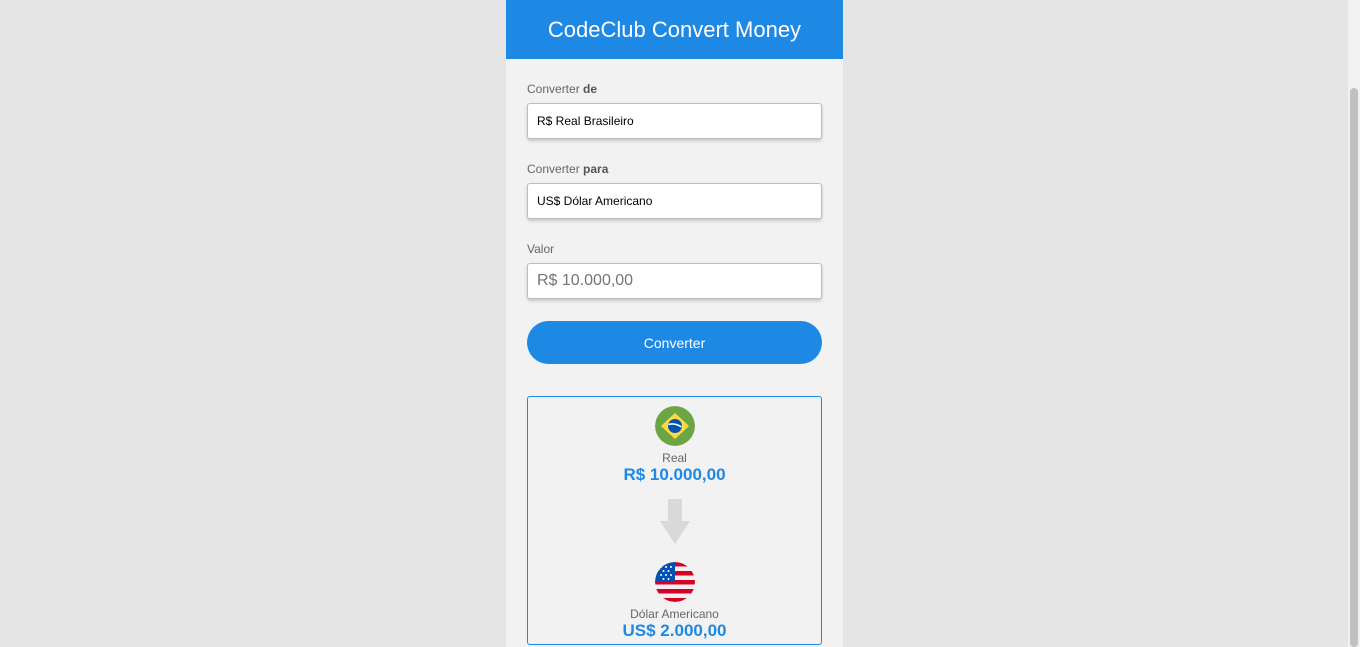 The width and height of the screenshot is (1360, 647). I want to click on from-currency-selected: R$ Real Brasileiro, so click(585, 121).